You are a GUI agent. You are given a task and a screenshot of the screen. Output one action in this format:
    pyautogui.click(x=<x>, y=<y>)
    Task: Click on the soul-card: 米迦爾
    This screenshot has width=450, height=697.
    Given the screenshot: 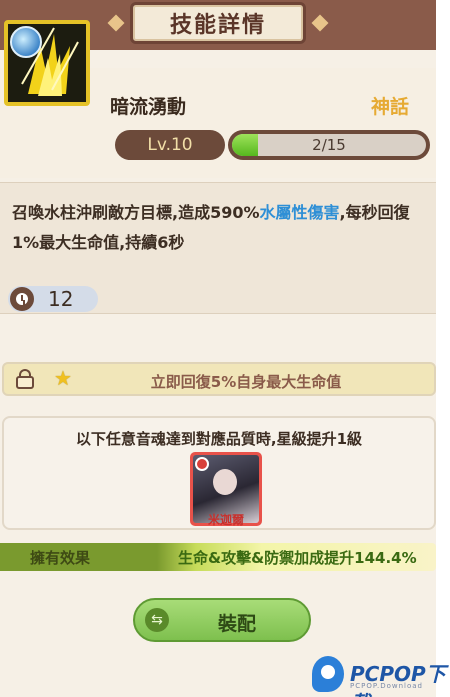 What is the action you would take?
    pyautogui.click(x=226, y=489)
    